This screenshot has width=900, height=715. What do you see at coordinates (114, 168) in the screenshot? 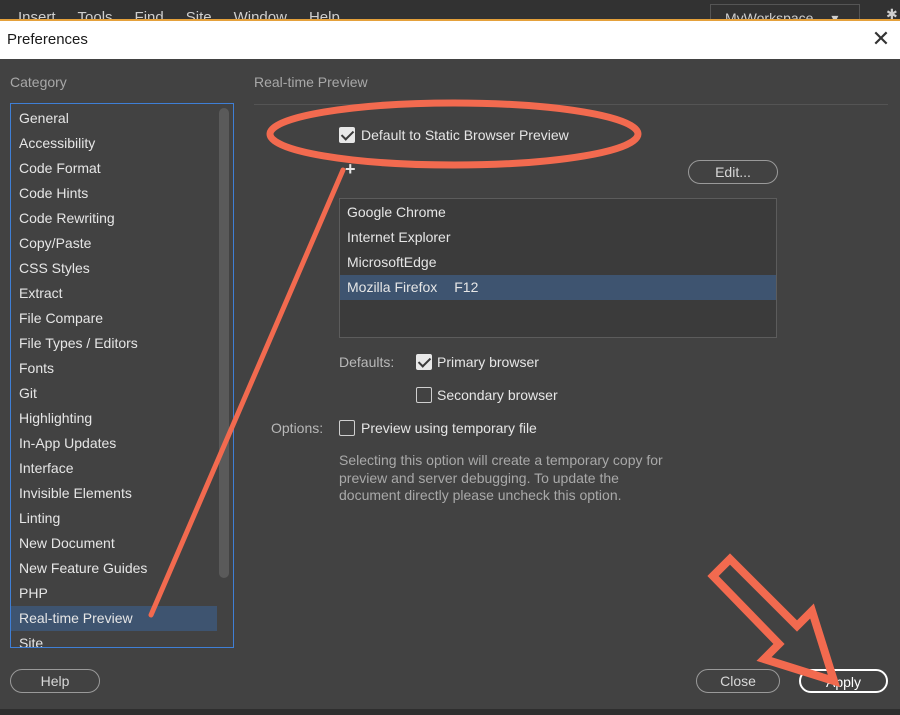
I see `category-item-code-format: Code Format` at bounding box center [114, 168].